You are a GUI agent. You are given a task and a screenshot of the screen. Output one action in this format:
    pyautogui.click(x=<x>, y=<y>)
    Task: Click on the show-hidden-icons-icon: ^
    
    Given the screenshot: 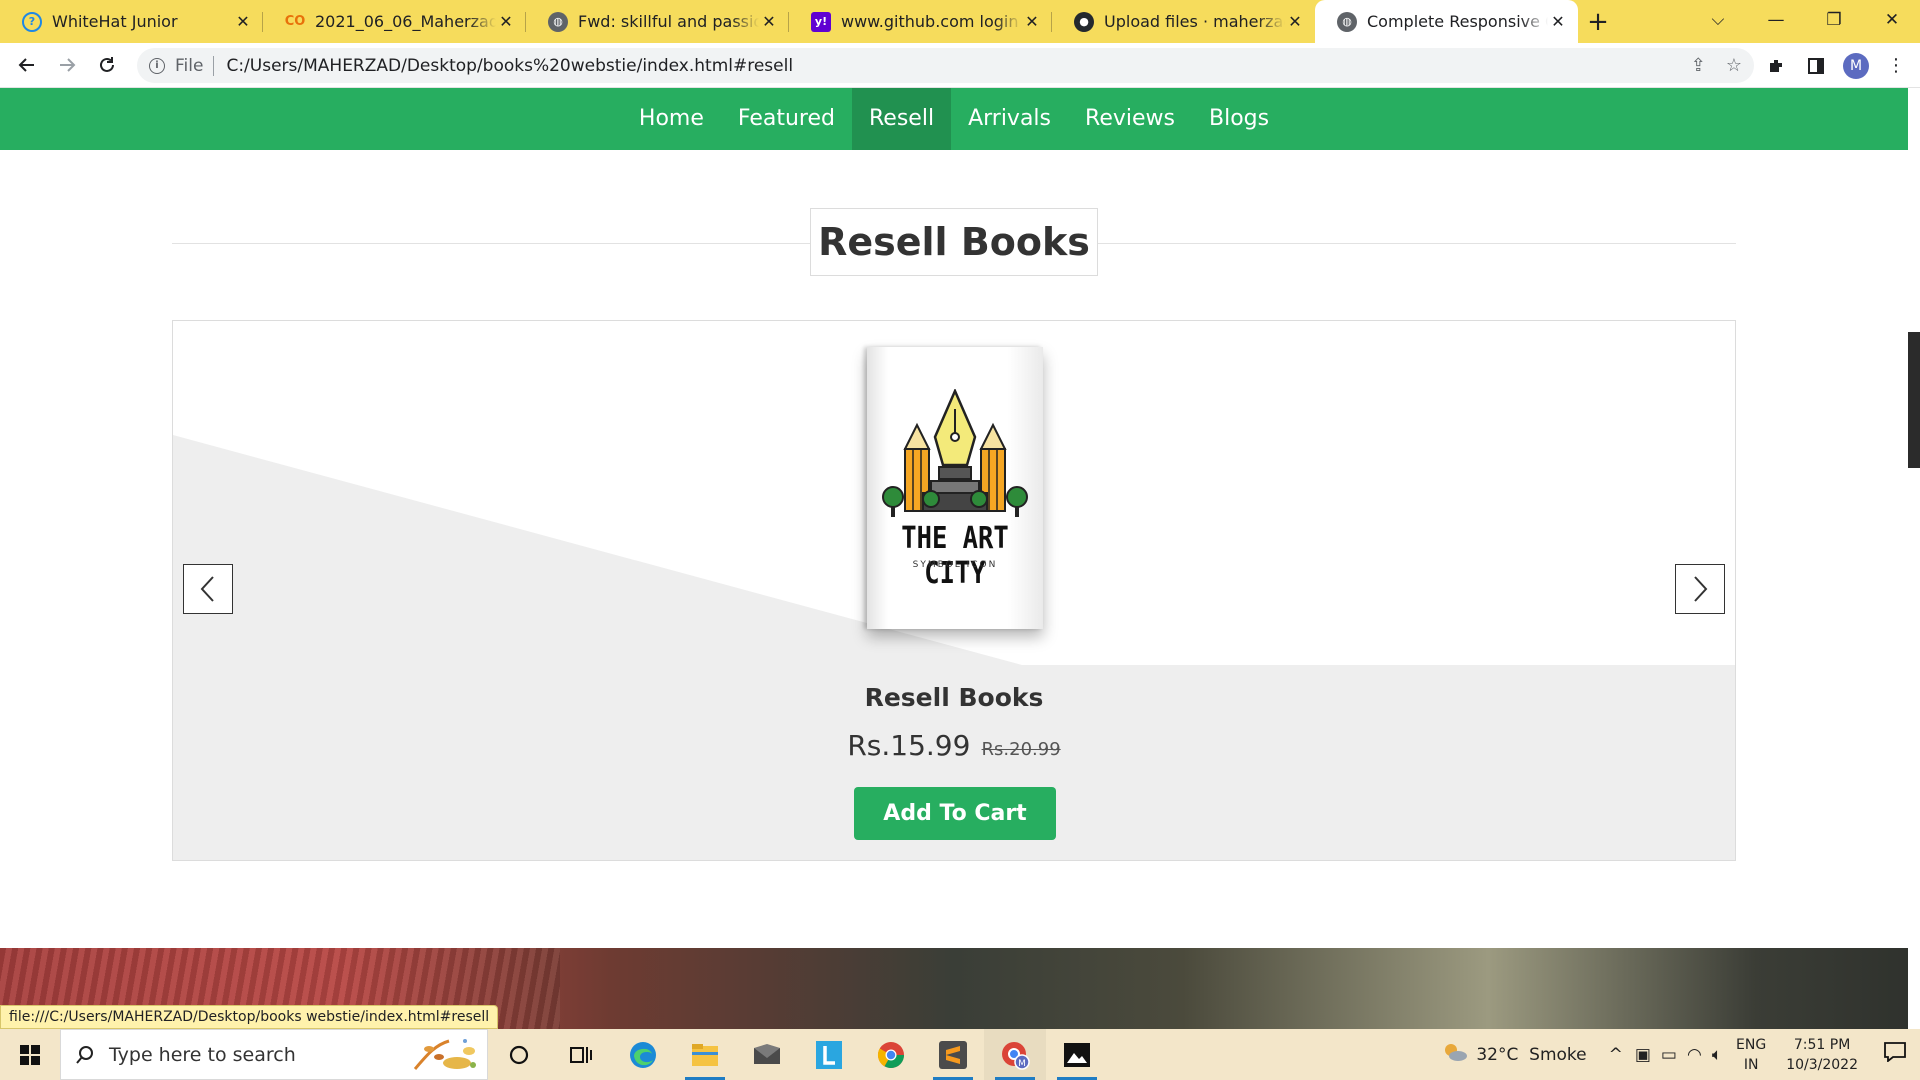 What is the action you would take?
    pyautogui.click(x=1616, y=1055)
    